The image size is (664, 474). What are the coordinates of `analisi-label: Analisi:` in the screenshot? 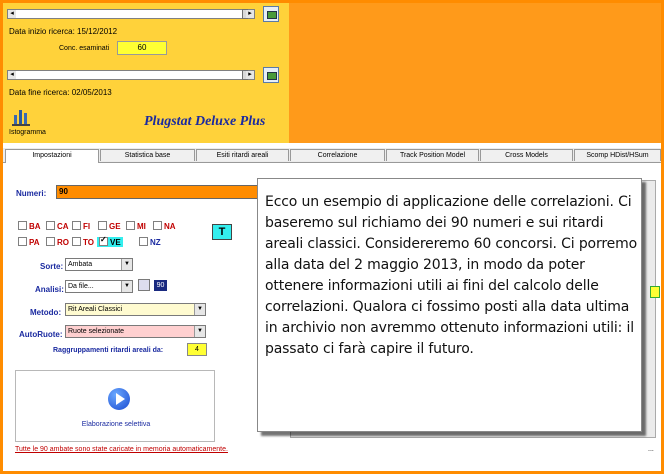 It's located at (49, 289).